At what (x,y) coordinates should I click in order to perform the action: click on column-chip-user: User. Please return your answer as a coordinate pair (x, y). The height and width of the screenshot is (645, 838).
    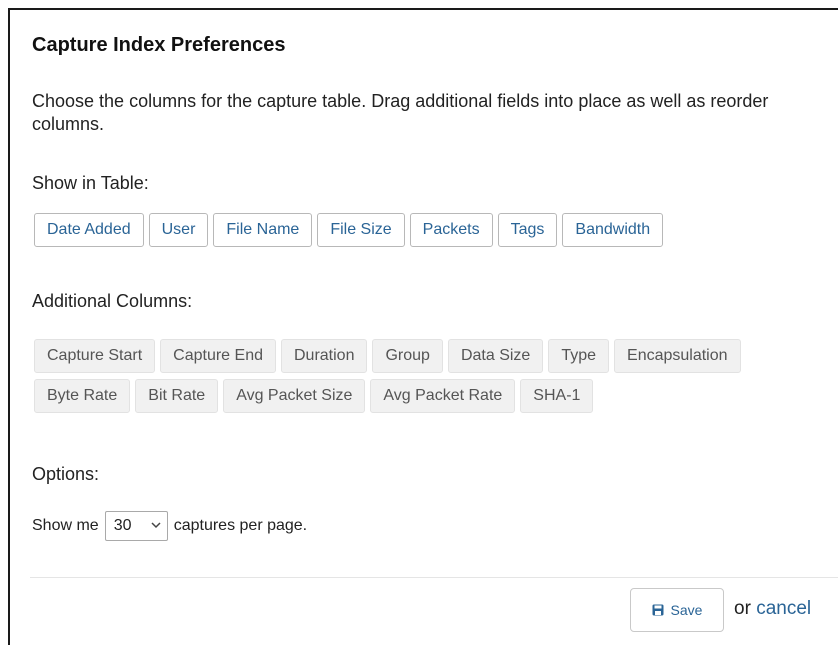
    Looking at the image, I should click on (178, 230).